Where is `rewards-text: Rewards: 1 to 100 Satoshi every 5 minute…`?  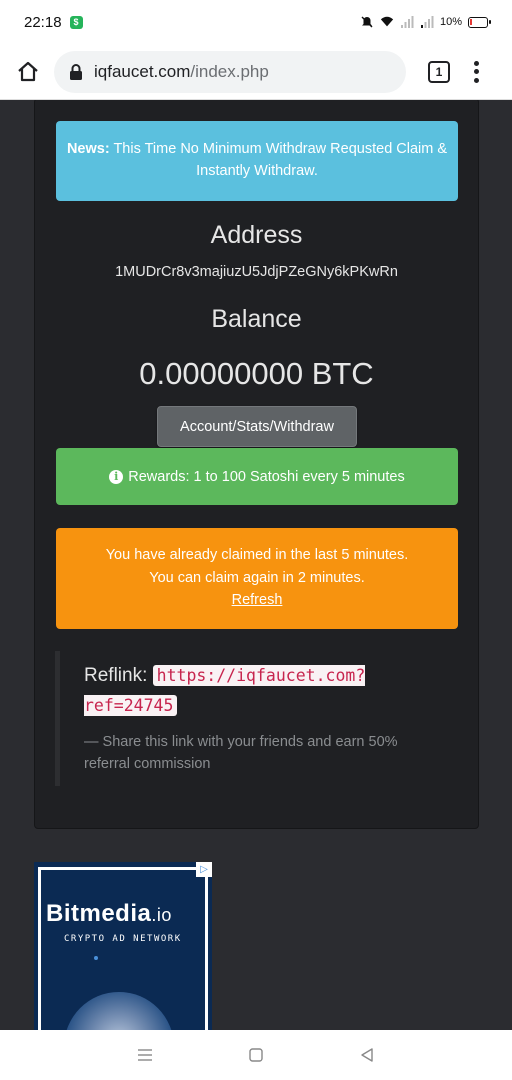 rewards-text: Rewards: 1 to 100 Satoshi every 5 minute… is located at coordinates (266, 476).